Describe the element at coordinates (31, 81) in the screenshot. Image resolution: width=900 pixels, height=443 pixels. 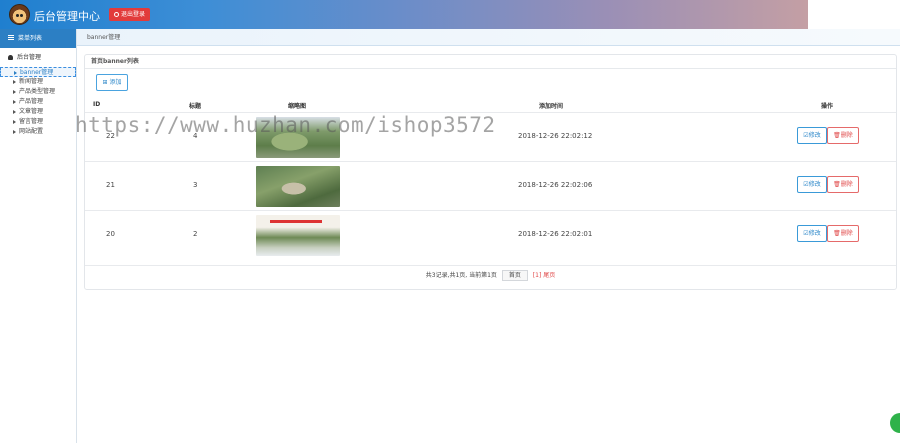
I see `sidebar-item-label: 新闻管理` at that location.